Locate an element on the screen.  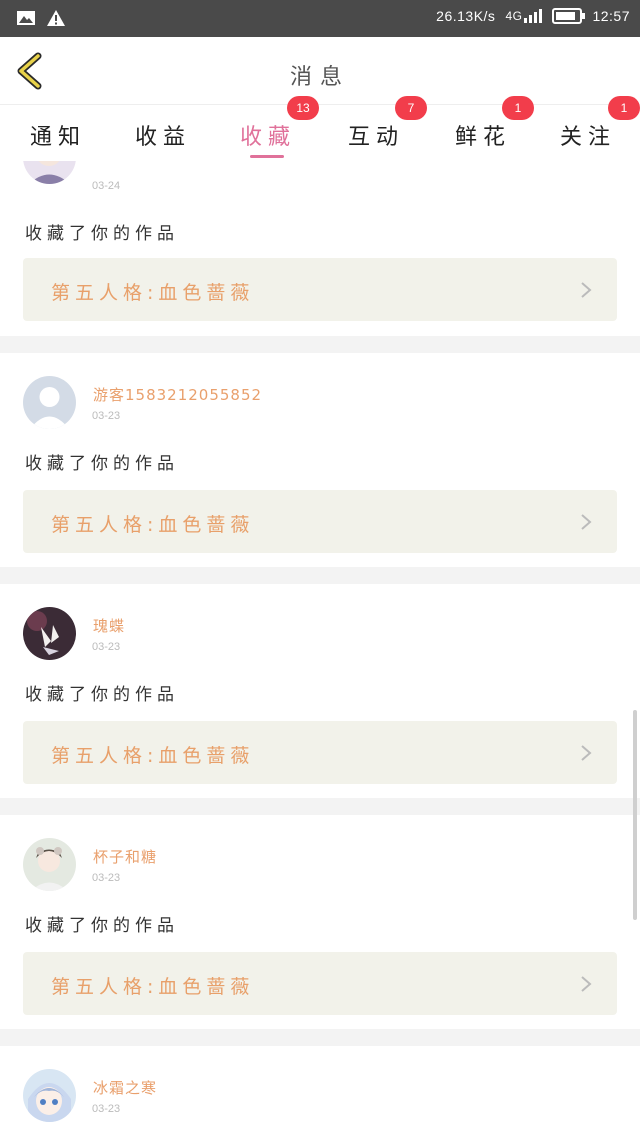
tab-earnings: 收益 is located at coordinates (163, 135).